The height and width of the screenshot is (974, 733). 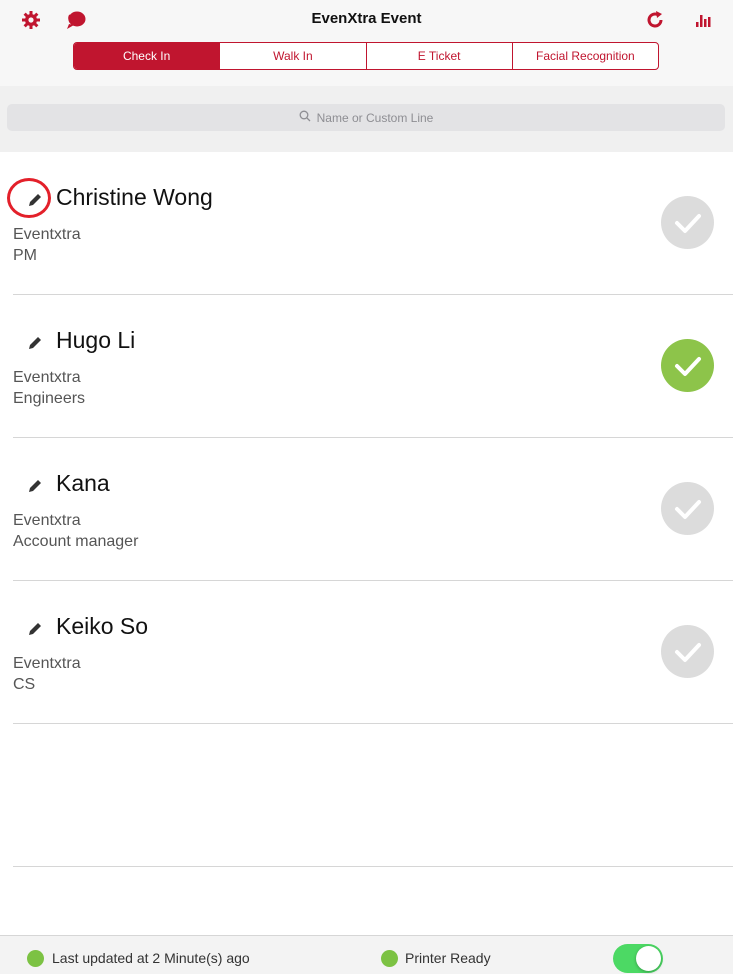 What do you see at coordinates (49, 398) in the screenshot?
I see `attendee-position: Engineers` at bounding box center [49, 398].